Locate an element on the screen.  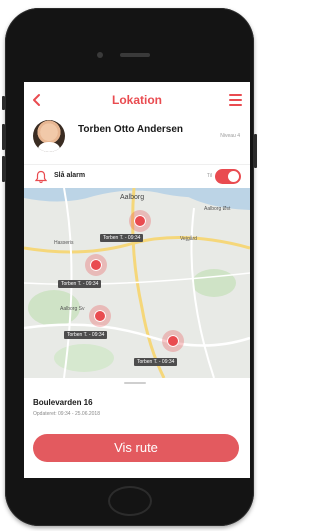
alarm-state-label: Til is located at coordinates (209, 176).